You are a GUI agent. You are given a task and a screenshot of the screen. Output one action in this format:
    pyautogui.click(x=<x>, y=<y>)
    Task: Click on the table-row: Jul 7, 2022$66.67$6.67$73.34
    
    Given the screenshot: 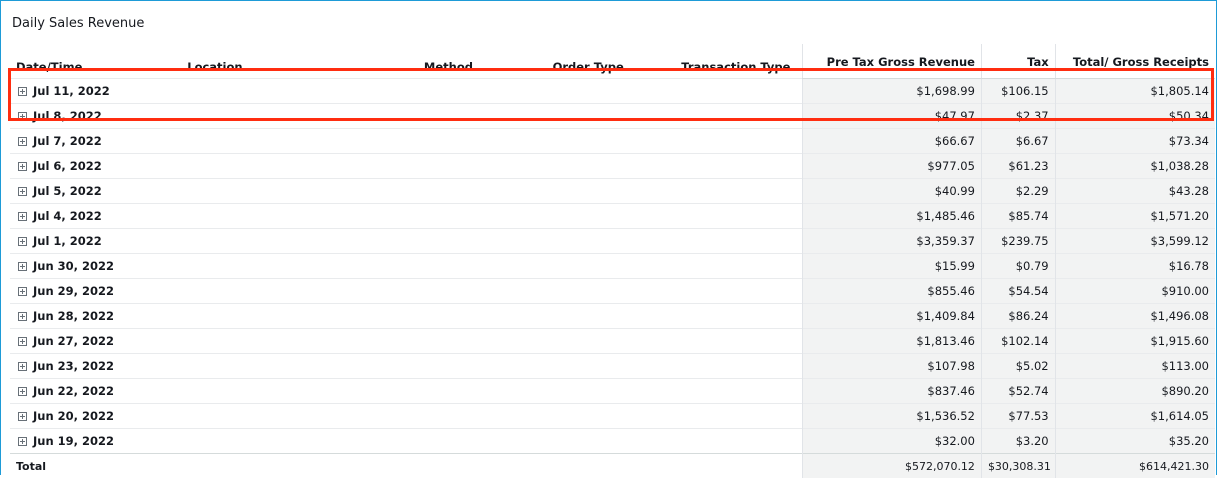 What is the action you would take?
    pyautogui.click(x=612, y=141)
    